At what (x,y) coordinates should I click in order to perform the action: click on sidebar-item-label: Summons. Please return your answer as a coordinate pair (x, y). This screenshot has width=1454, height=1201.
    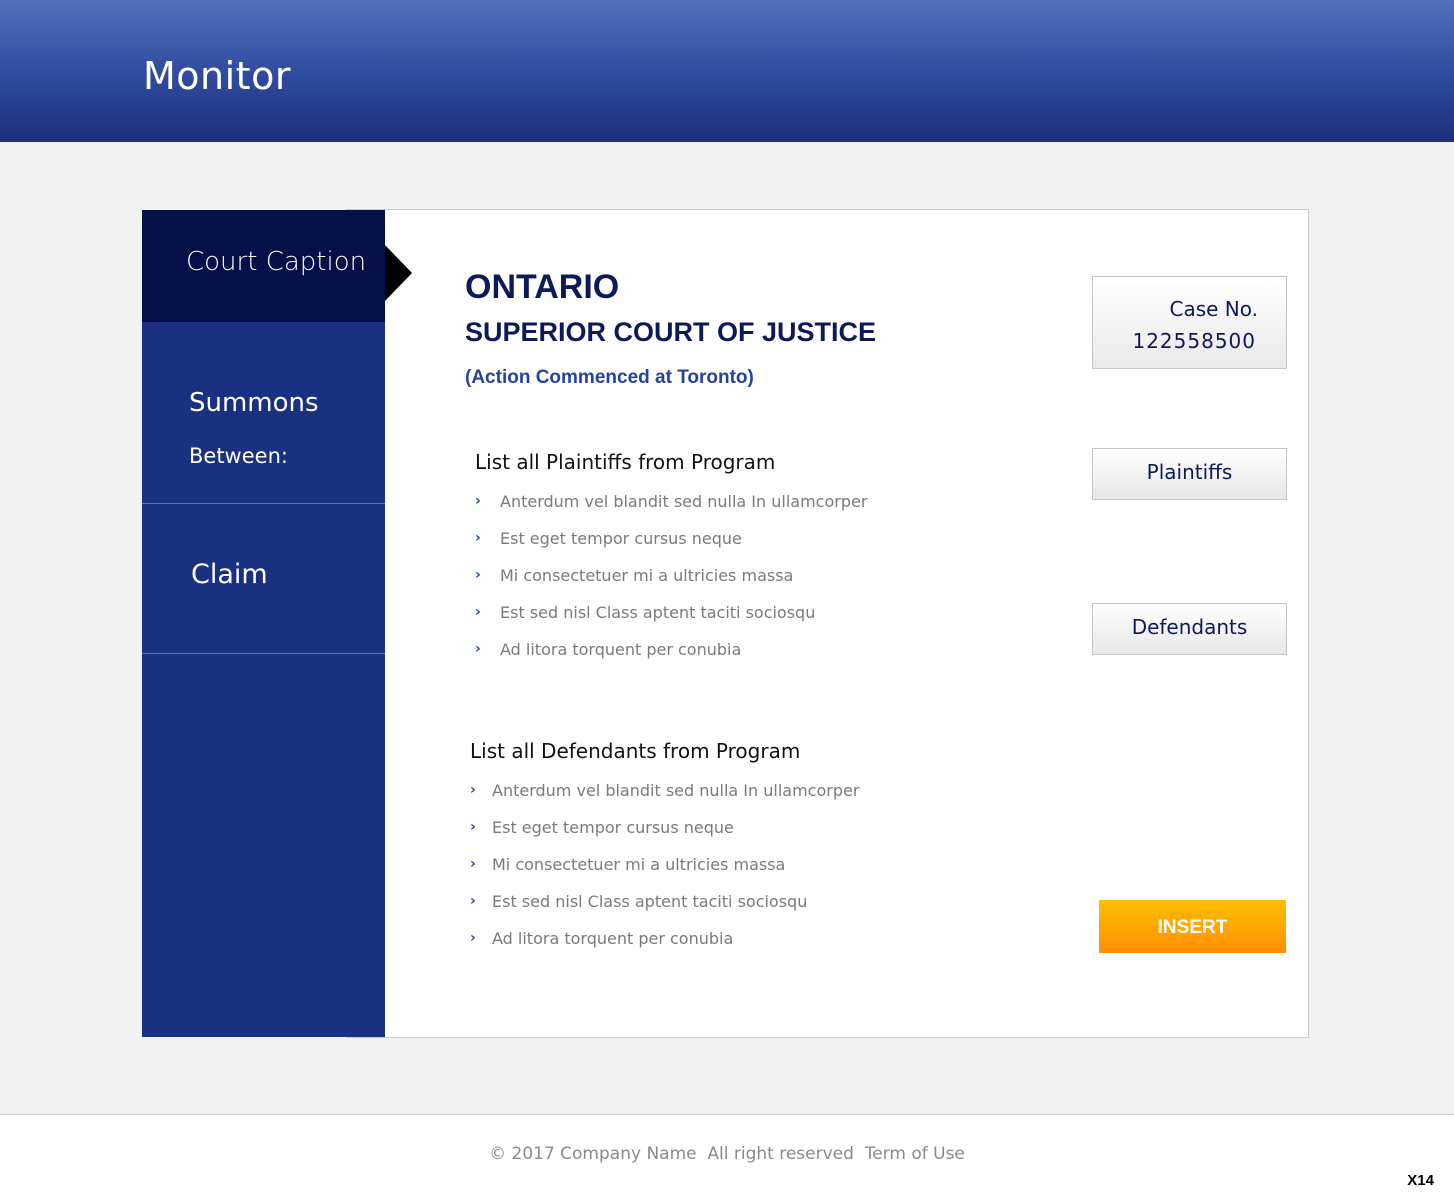
    Looking at the image, I should click on (254, 403).